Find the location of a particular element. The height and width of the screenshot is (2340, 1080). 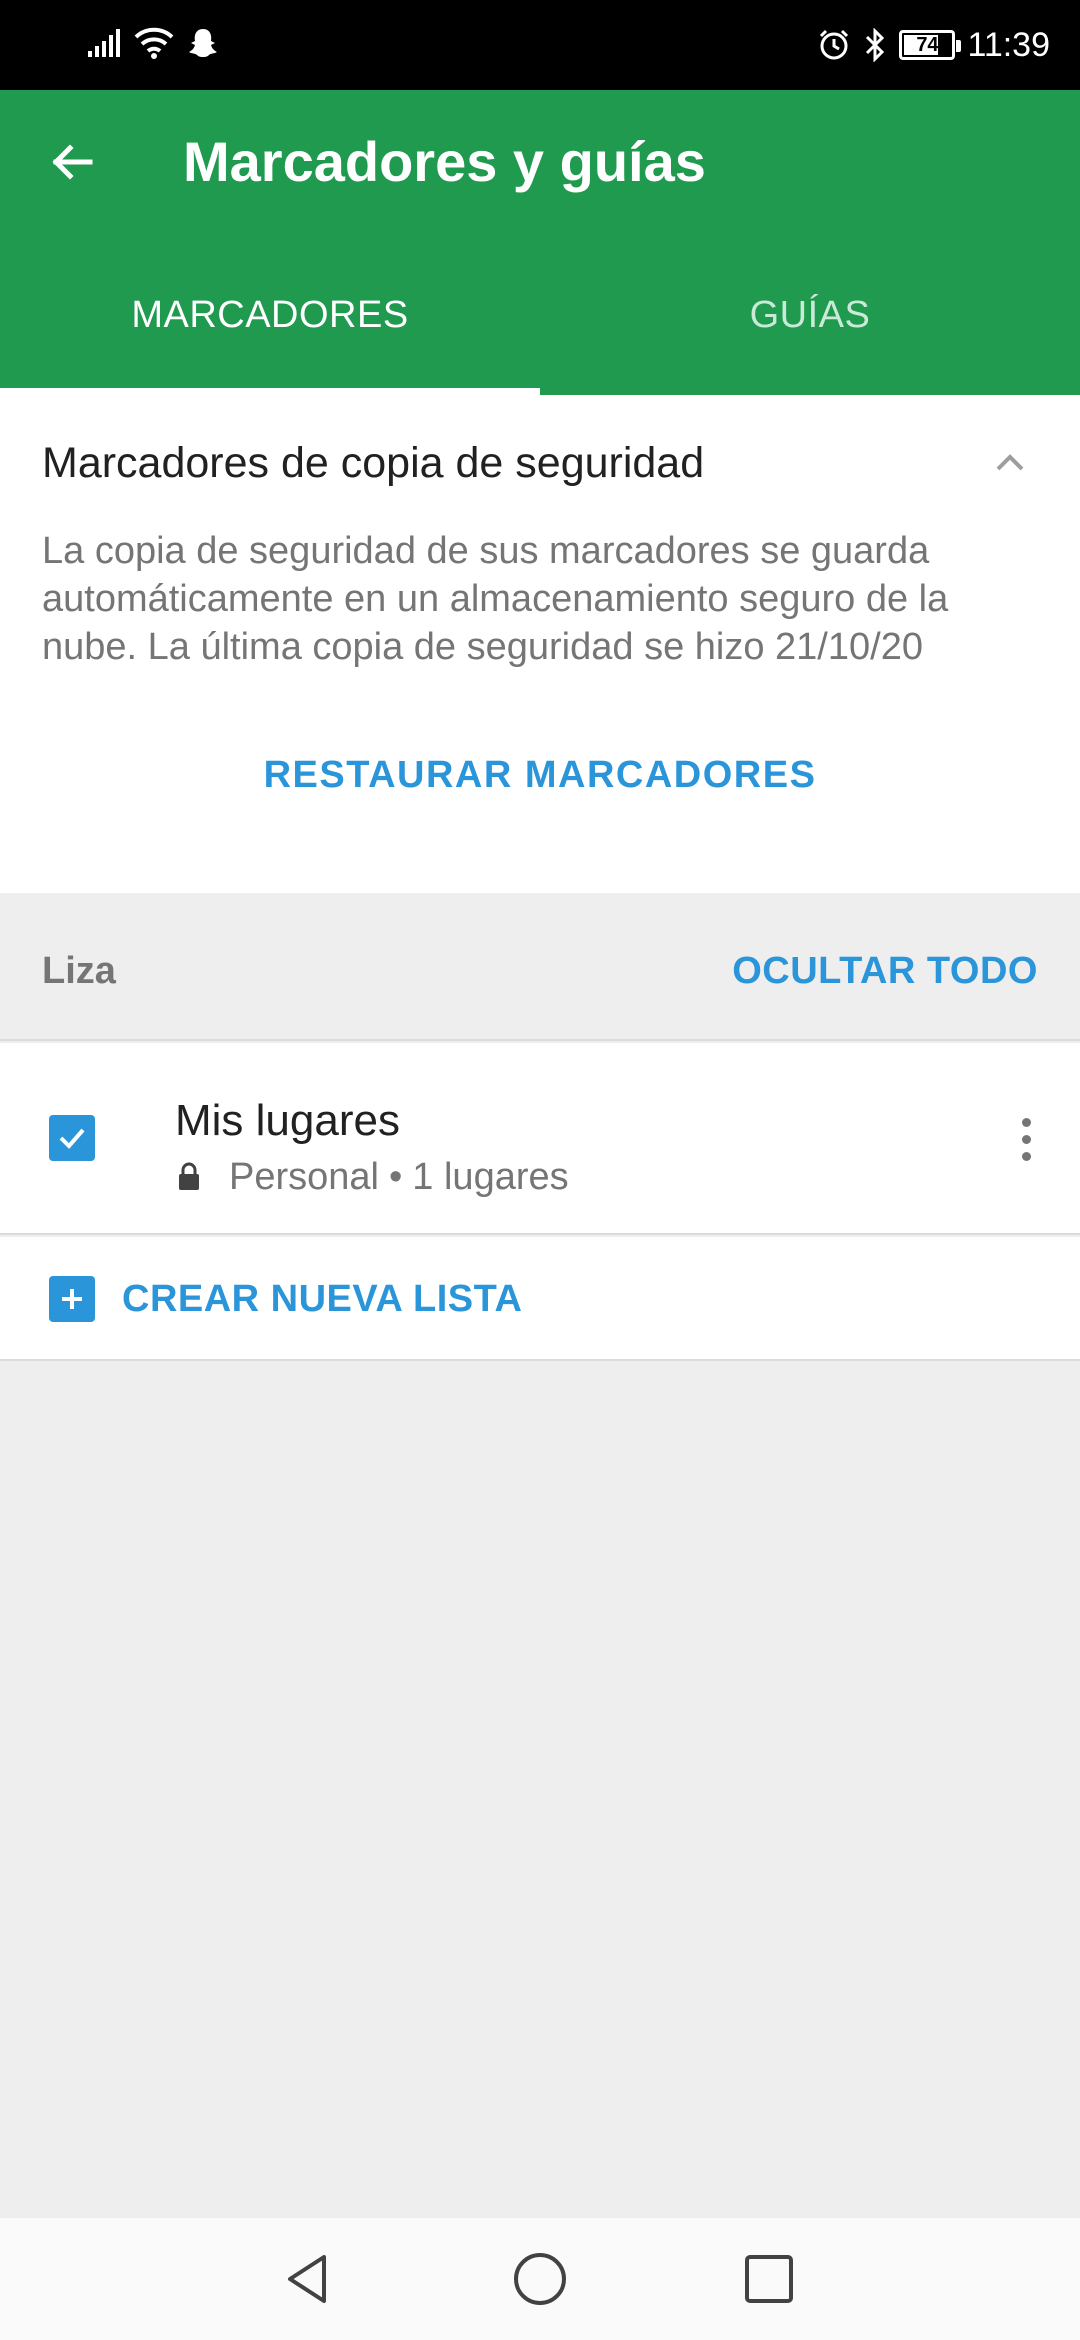

snapchat-icon is located at coordinates (203, 43).